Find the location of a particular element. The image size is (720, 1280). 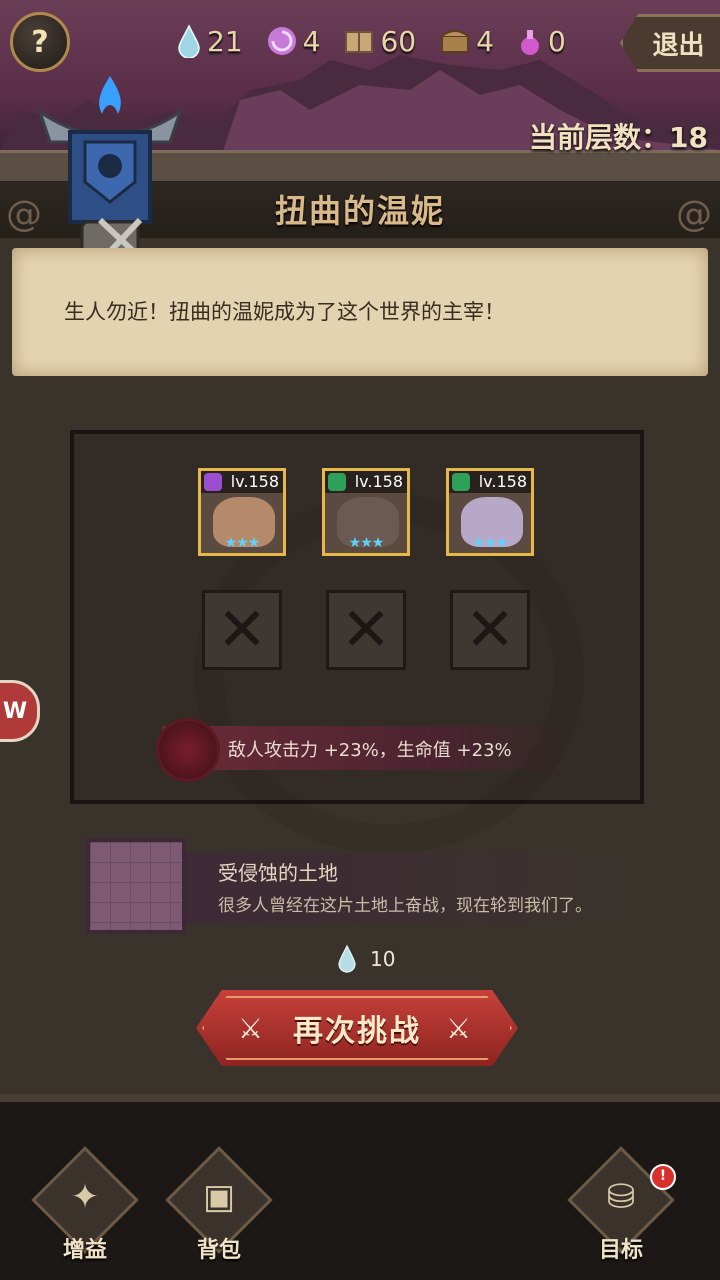

nav-boost-label: 增益 is located at coordinates (84, 1250).